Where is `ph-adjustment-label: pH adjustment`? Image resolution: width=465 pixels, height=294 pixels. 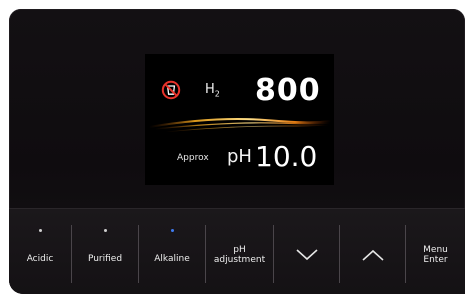 ph-adjustment-label: pH adjustment is located at coordinates (239, 255).